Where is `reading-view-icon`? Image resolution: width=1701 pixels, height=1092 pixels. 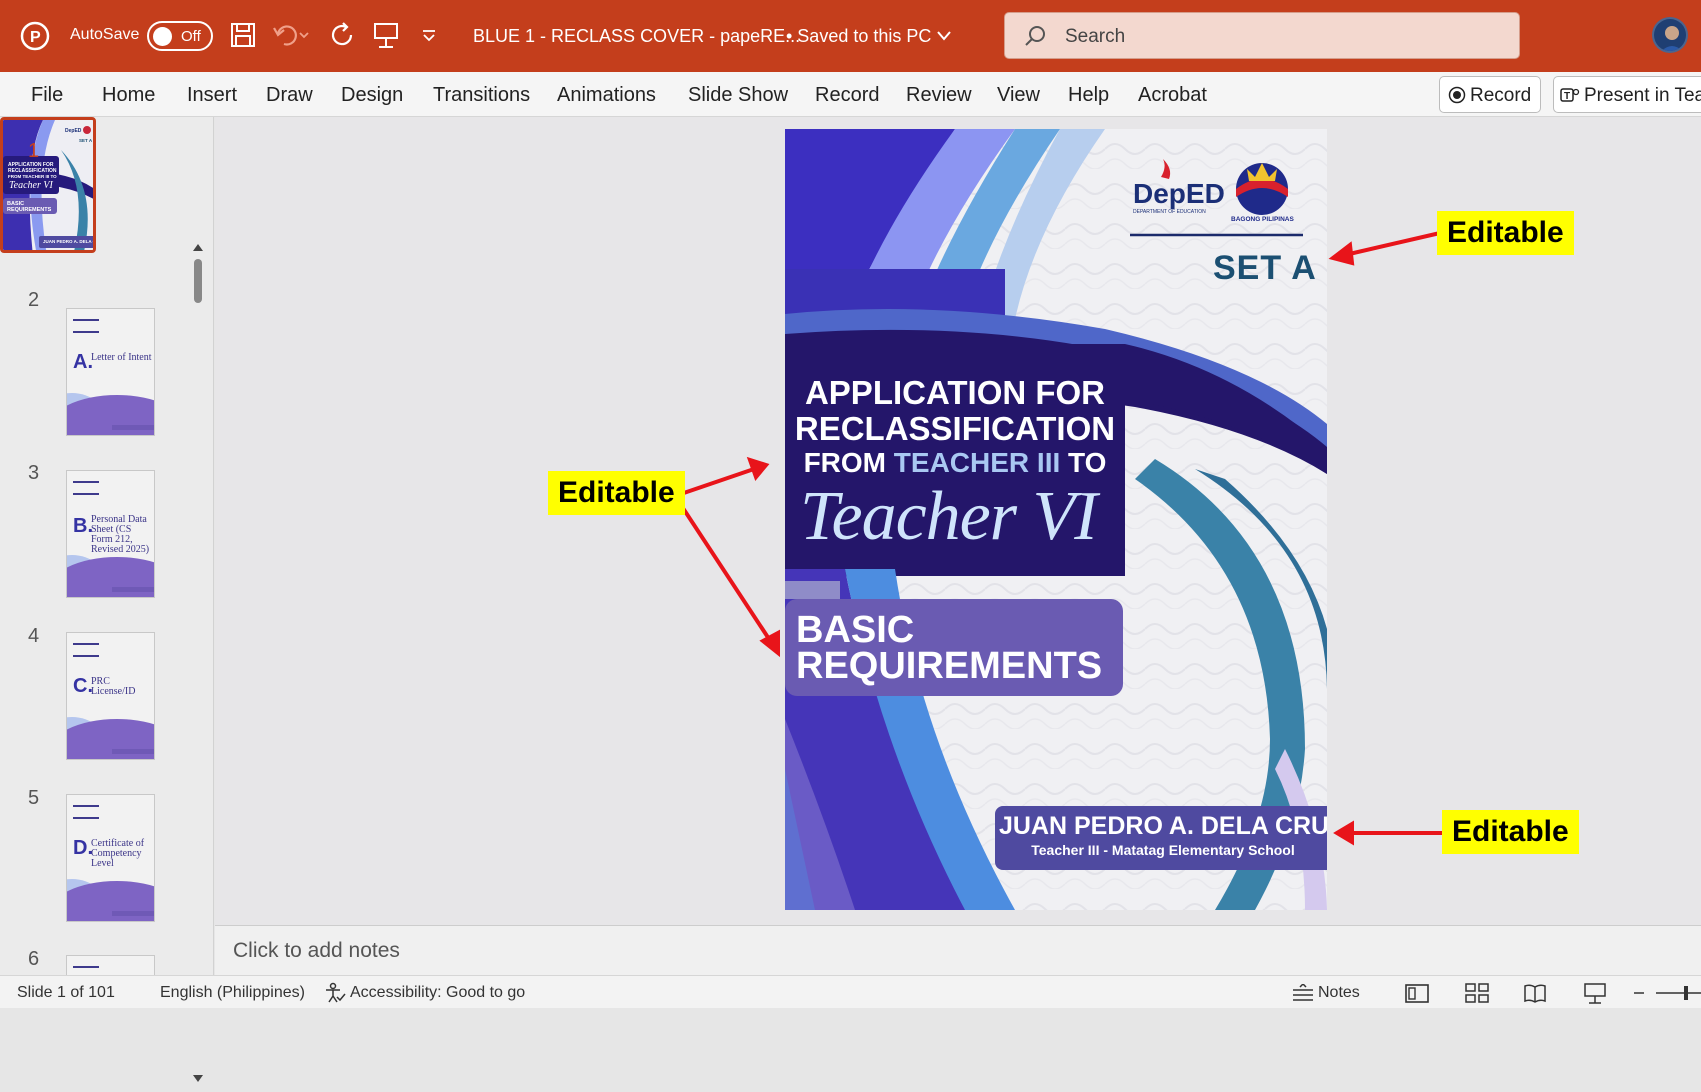 reading-view-icon is located at coordinates (1535, 993).